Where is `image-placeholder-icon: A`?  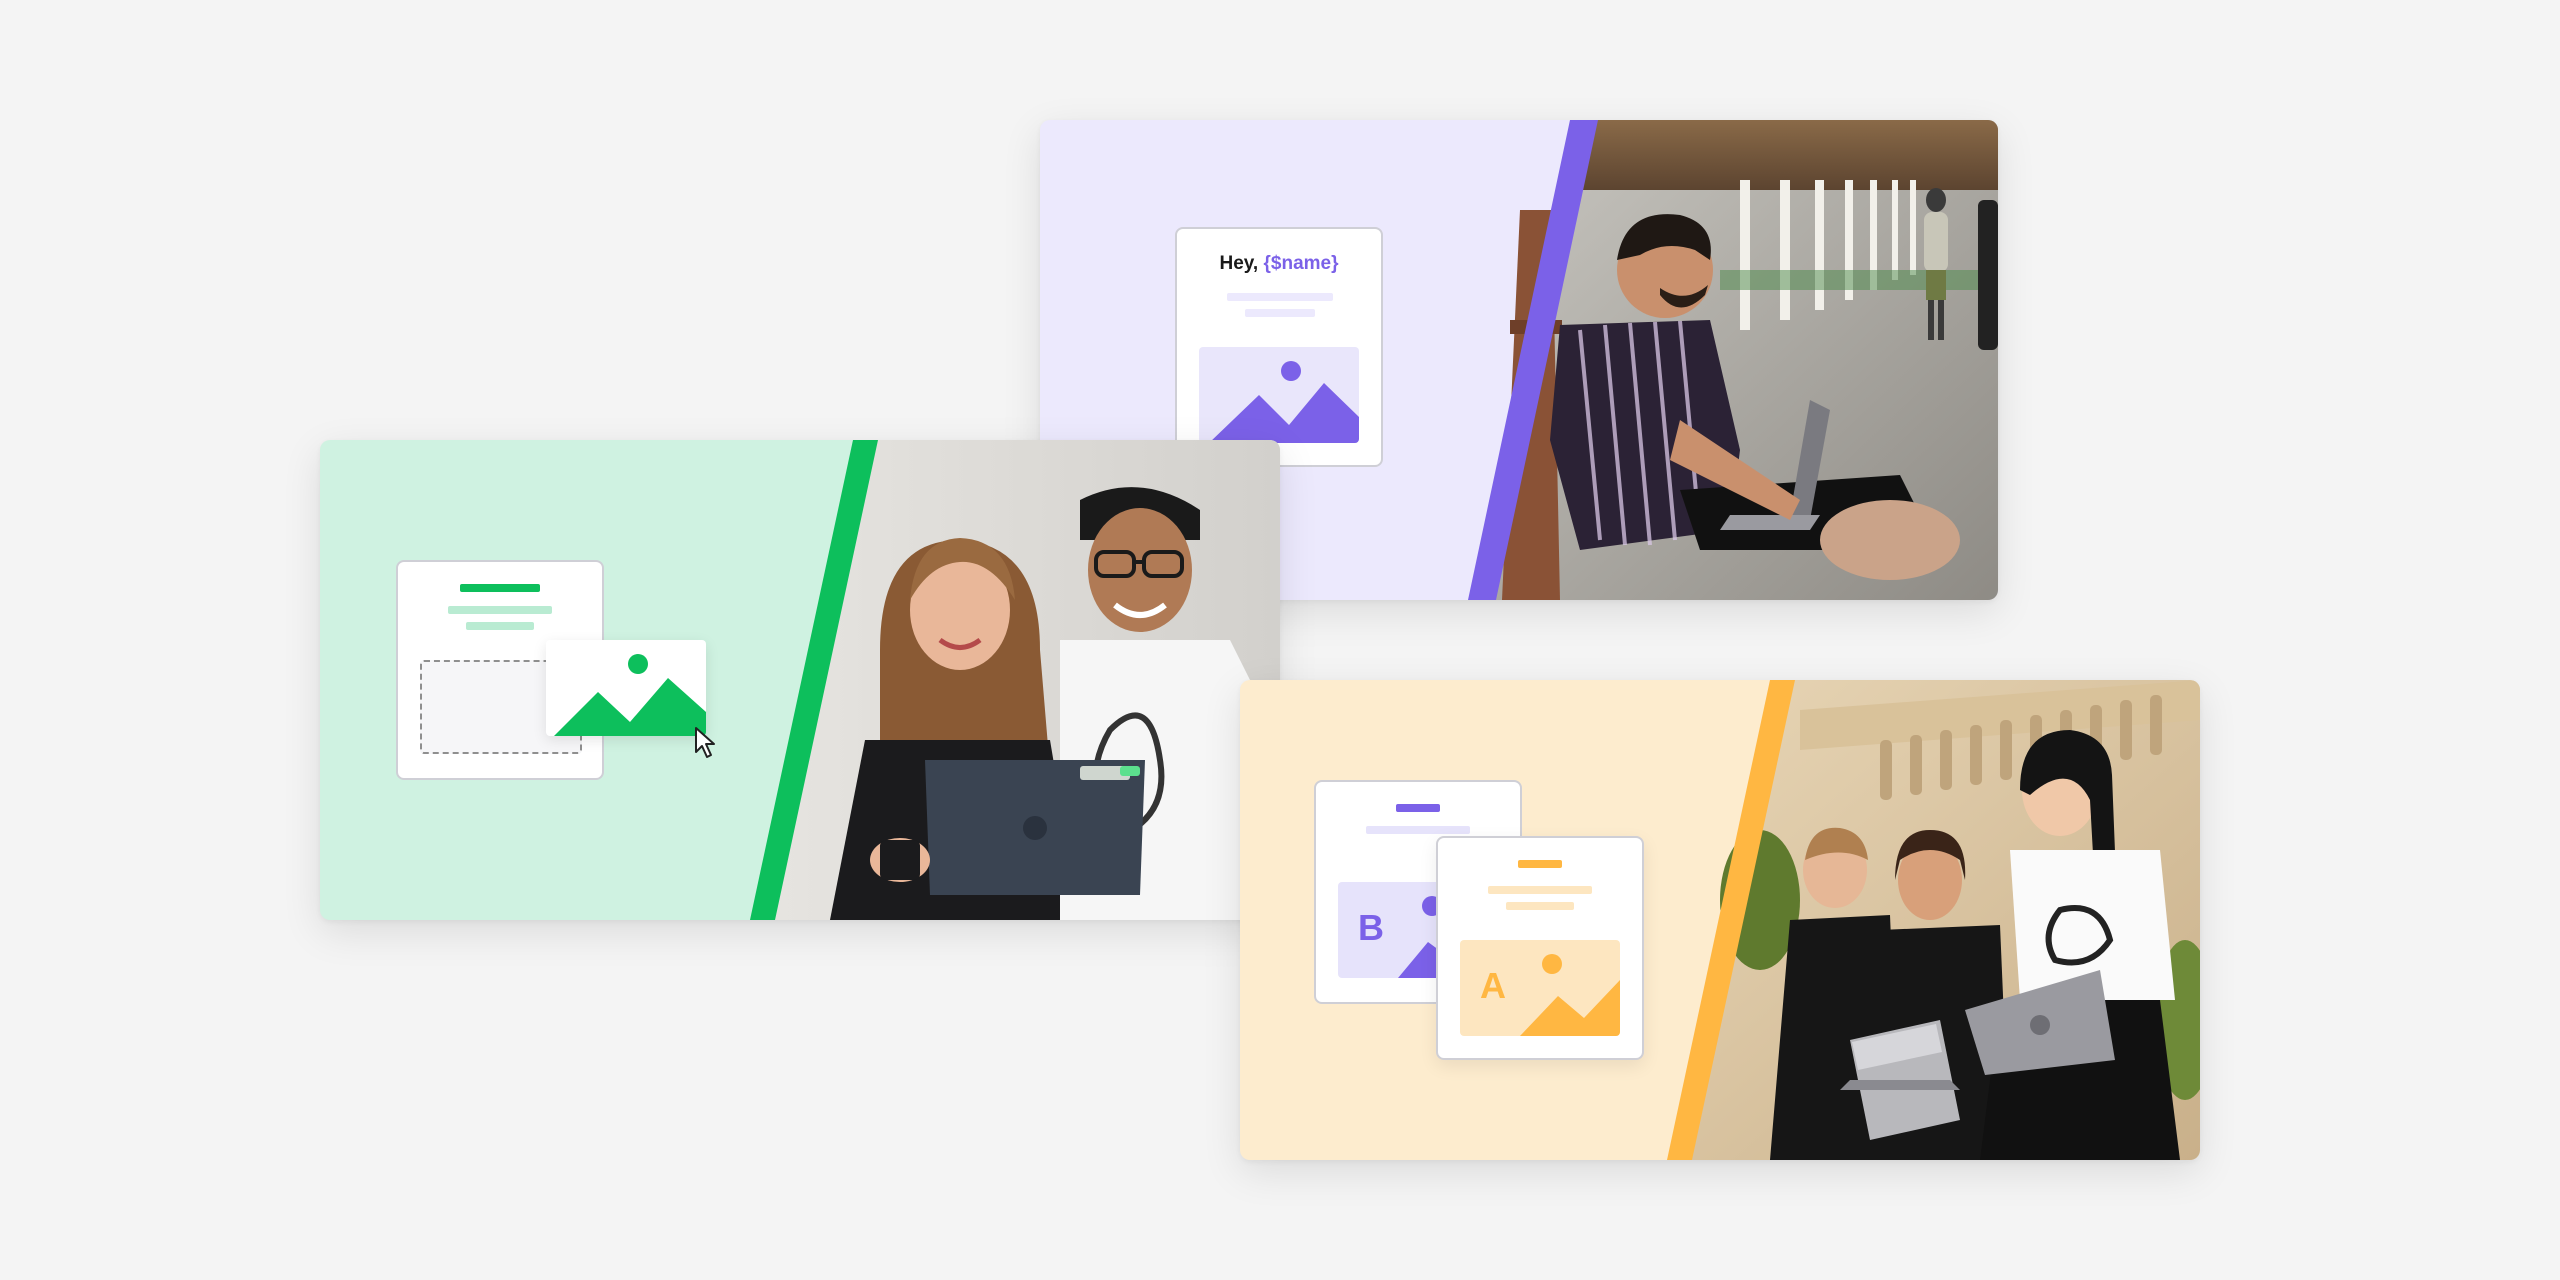
image-placeholder-icon: A is located at coordinates (1540, 988).